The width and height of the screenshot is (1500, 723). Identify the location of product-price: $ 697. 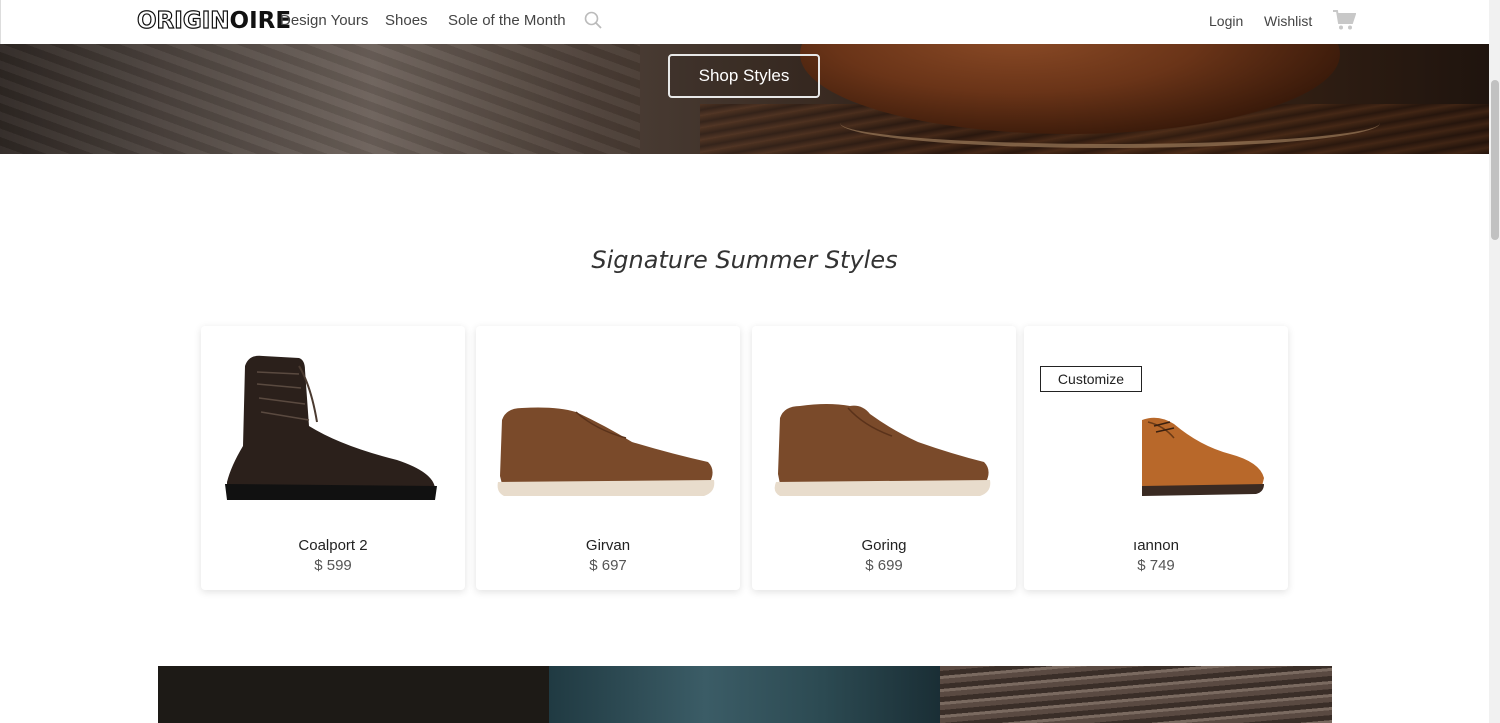
(608, 565).